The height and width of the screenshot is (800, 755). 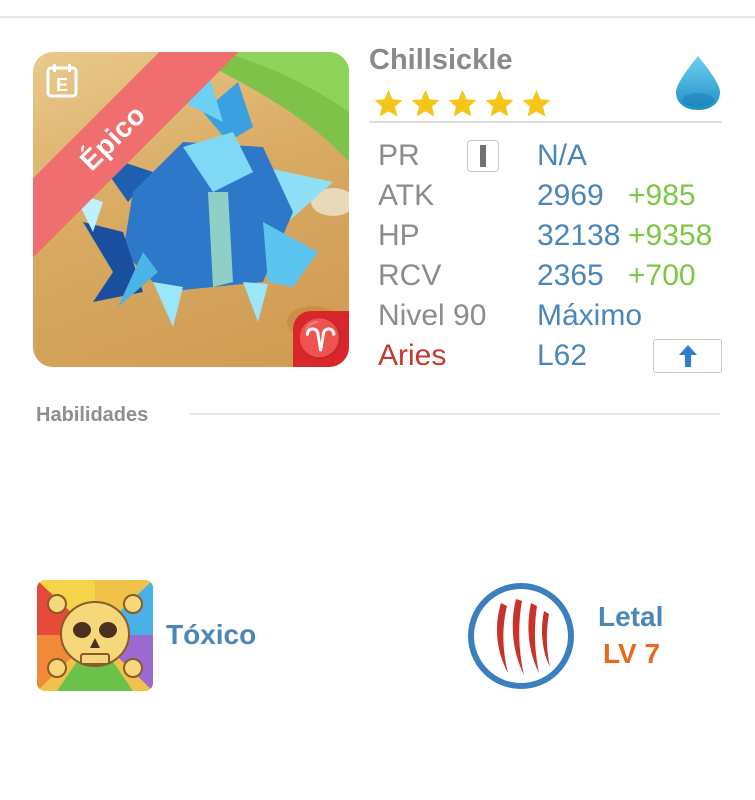 I want to click on stat-row-atk: ATK 2969 +985, so click(x=558, y=199).